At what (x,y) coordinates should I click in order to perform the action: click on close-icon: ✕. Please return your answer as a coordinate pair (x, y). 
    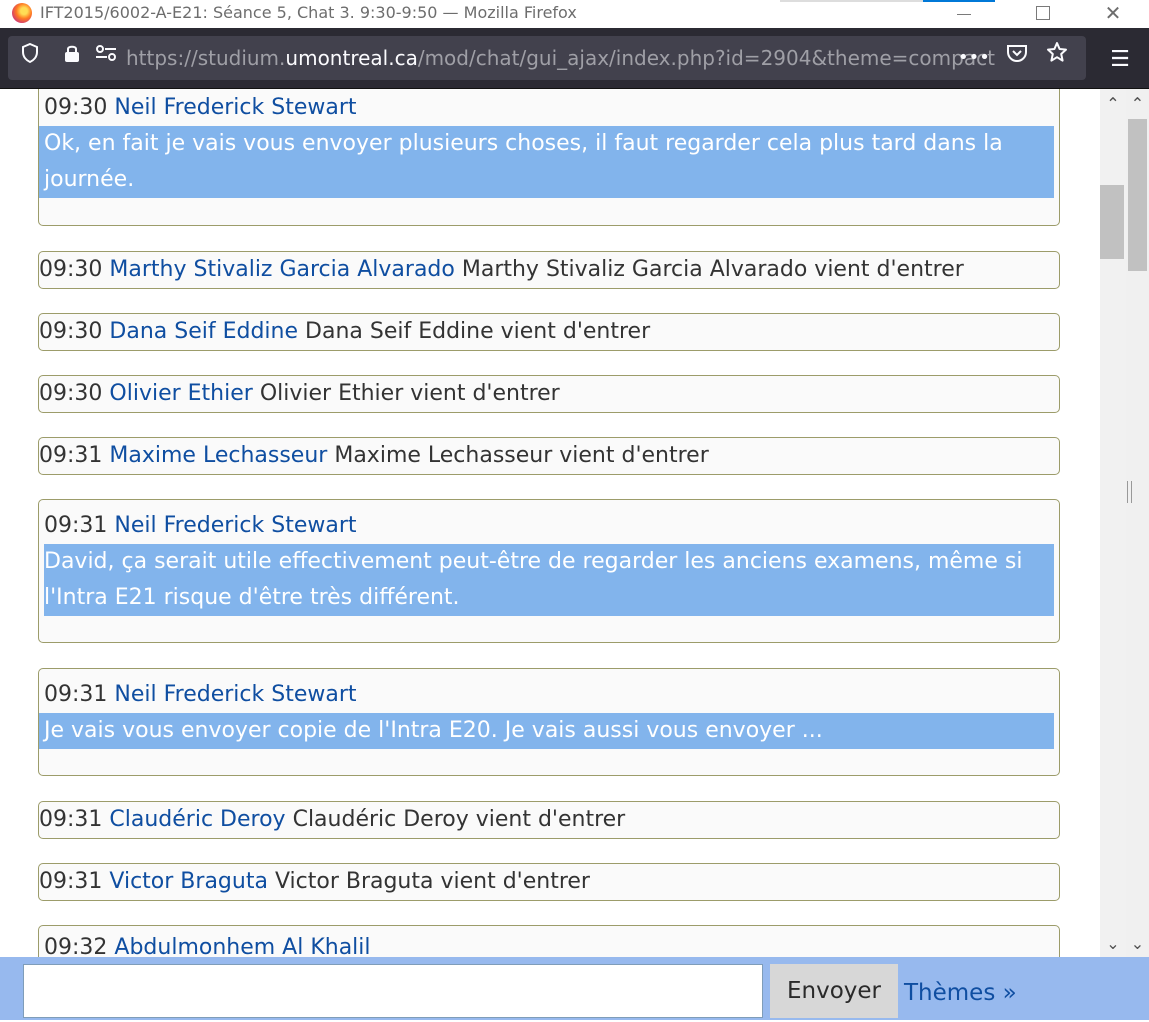
    Looking at the image, I should click on (1113, 13).